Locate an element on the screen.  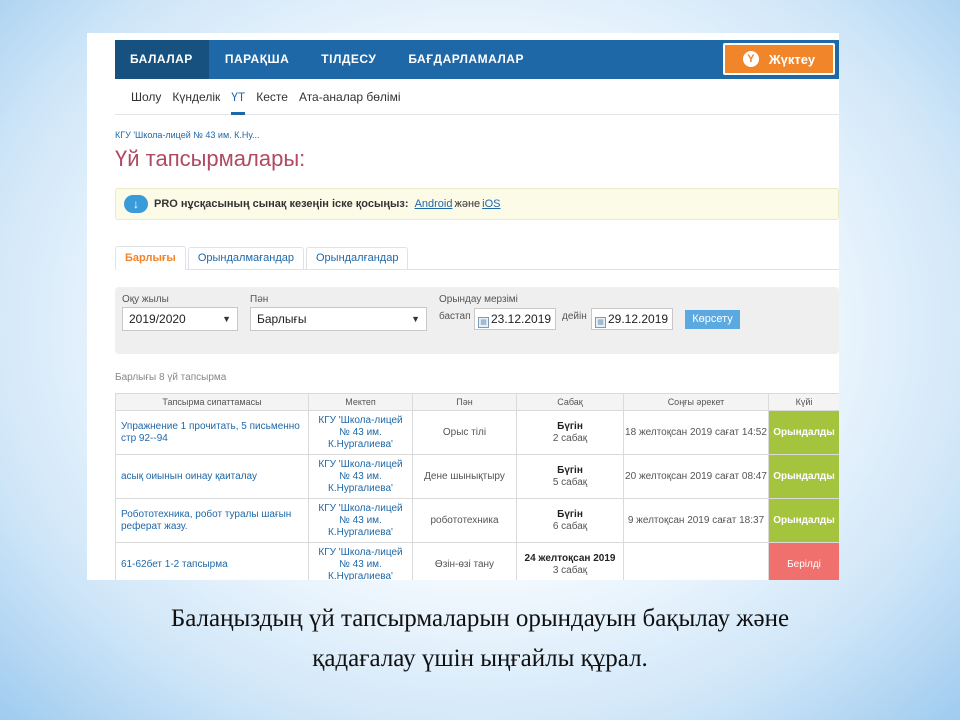
tab-done: Орындалғандар is located at coordinates (357, 258).